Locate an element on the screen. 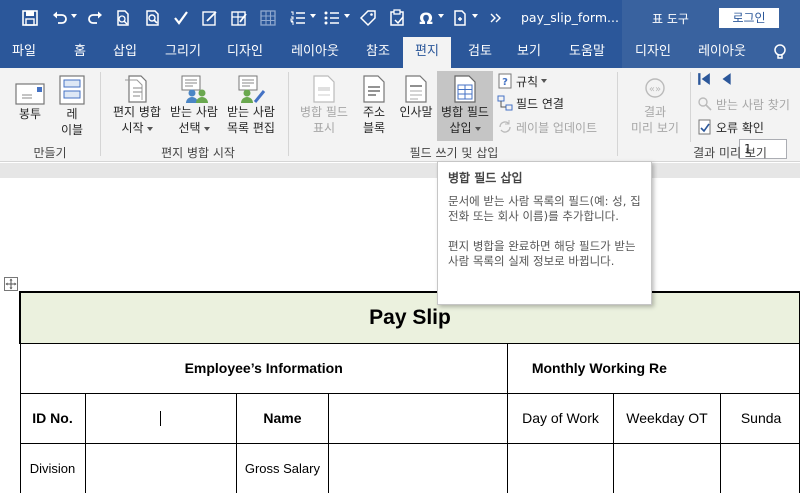 Image resolution: width=800 pixels, height=493 pixels. redo-icon is located at coordinates (95, 18).